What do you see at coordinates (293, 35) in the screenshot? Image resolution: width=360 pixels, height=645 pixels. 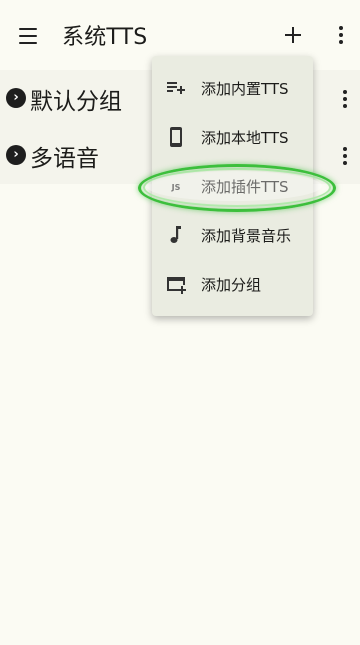 I see `add-button` at bounding box center [293, 35].